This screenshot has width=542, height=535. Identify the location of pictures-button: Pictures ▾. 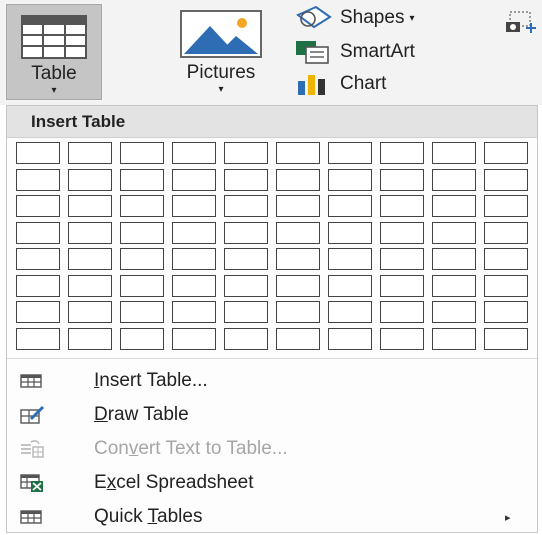
(221, 52).